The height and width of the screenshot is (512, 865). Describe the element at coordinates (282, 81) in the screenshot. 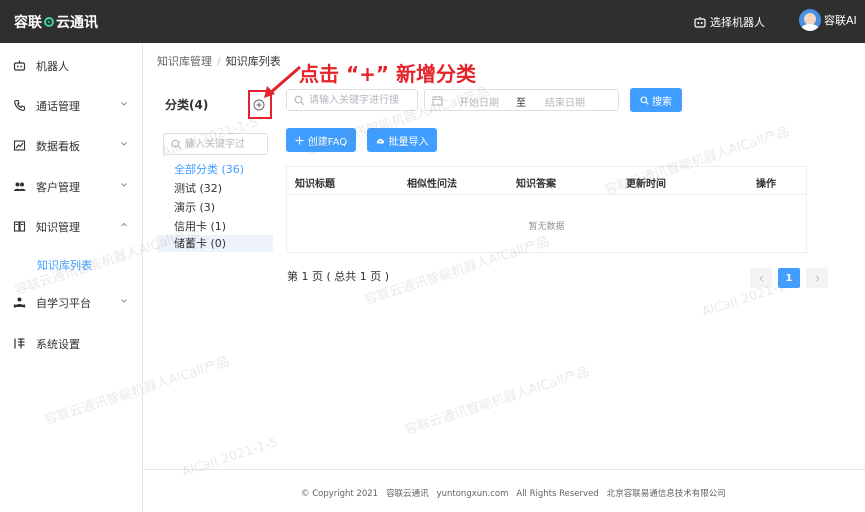

I see `annotation-arrow-icon` at that location.